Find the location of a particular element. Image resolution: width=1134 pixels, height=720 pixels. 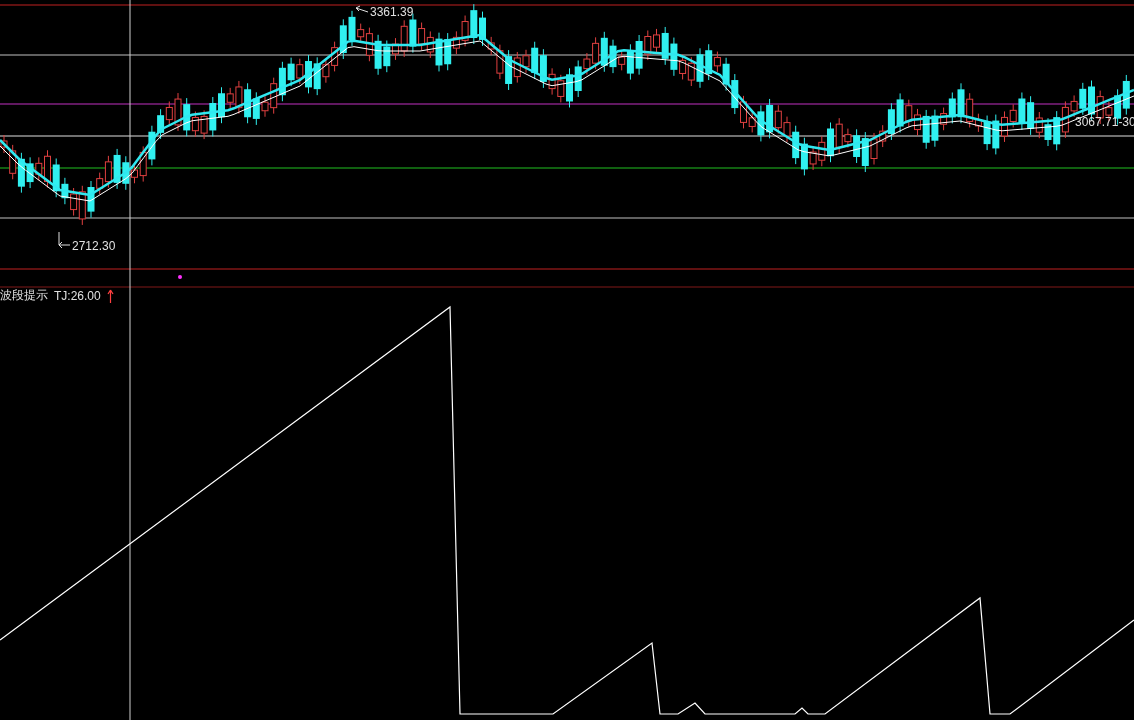

low-marker-icon is located at coordinates (64, 240).